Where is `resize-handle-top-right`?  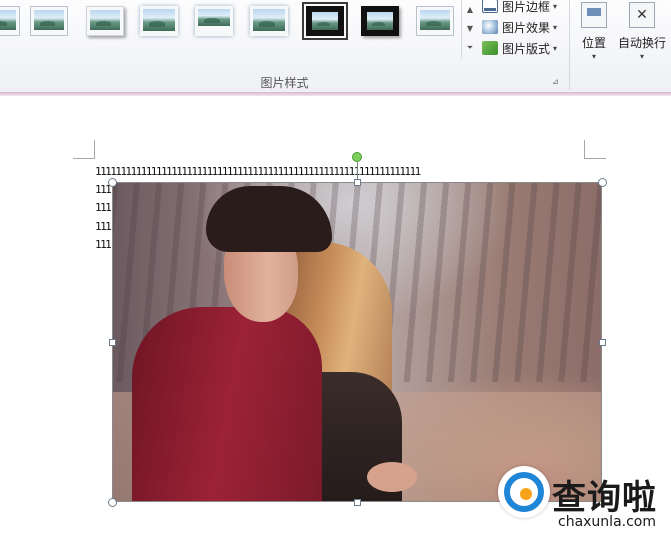 resize-handle-top-right is located at coordinates (602, 182).